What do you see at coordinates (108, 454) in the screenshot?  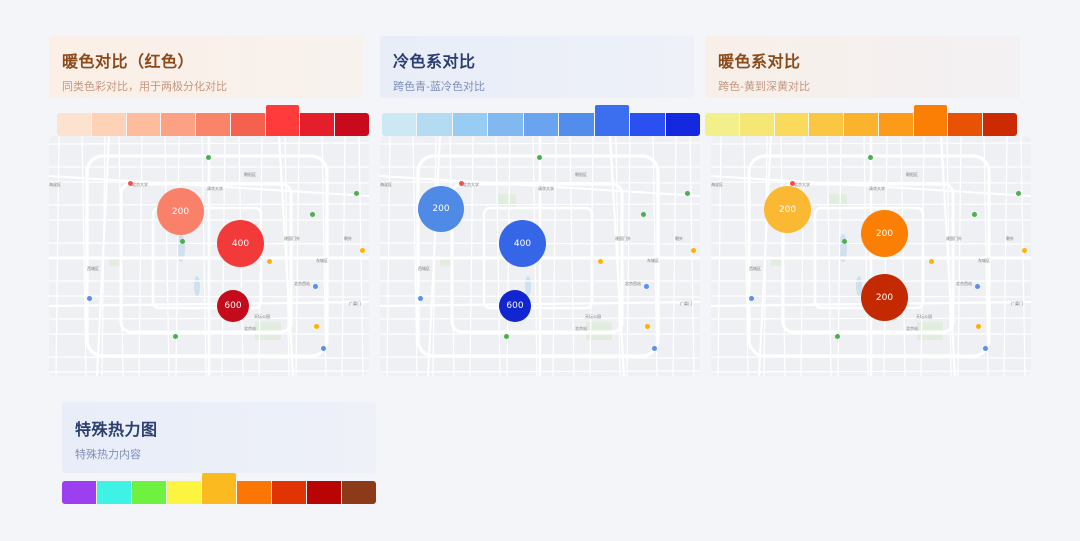 I see `panel-subtitle: 特殊热力内容` at bounding box center [108, 454].